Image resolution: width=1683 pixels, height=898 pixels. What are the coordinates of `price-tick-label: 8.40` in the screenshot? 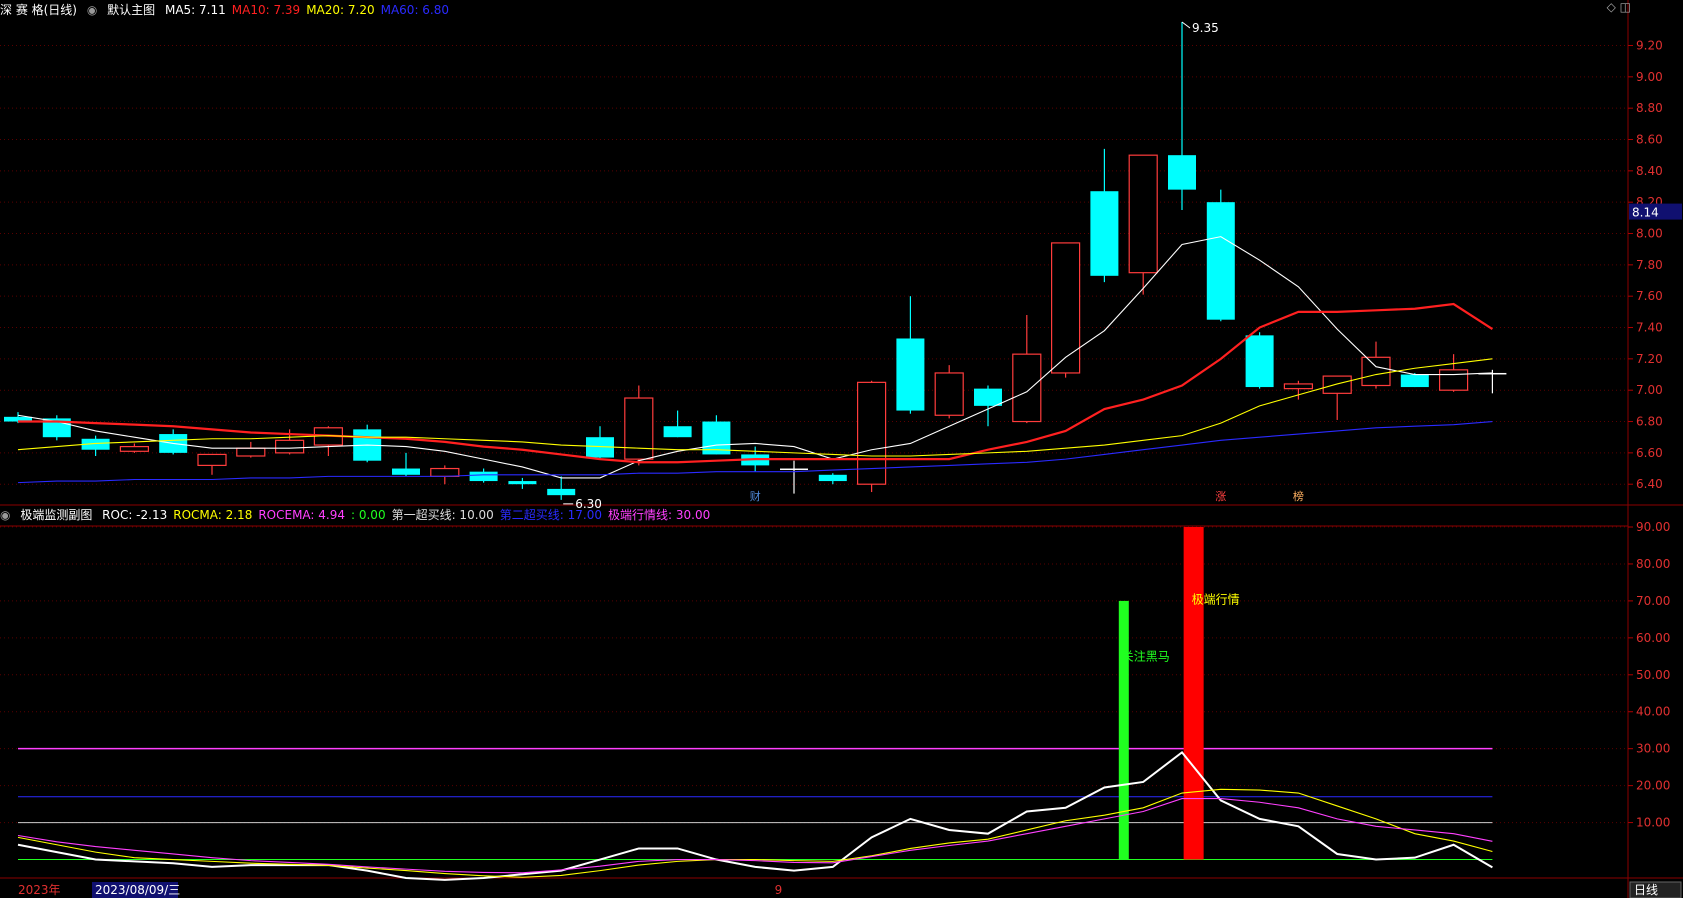 It's located at (1649, 171).